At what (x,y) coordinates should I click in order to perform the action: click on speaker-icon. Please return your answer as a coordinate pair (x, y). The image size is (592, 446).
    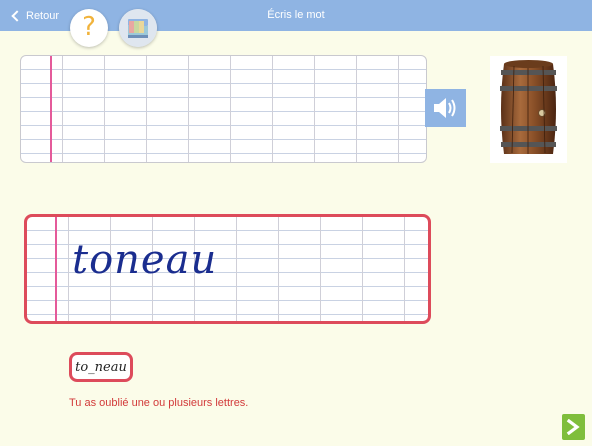
    Looking at the image, I should click on (445, 108).